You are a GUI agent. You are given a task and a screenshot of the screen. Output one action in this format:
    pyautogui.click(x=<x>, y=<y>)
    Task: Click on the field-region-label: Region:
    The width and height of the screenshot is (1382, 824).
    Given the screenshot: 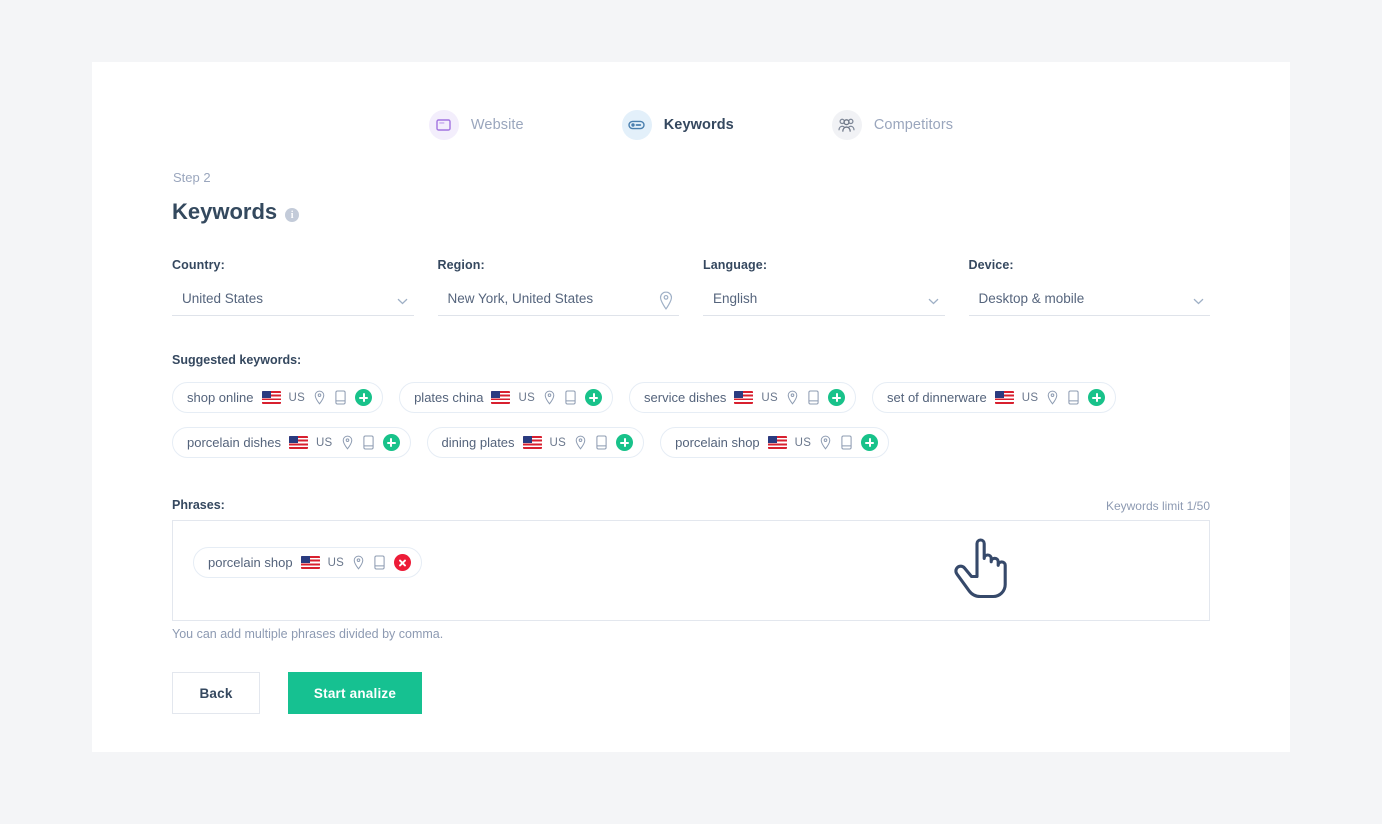 What is the action you would take?
    pyautogui.click(x=461, y=265)
    